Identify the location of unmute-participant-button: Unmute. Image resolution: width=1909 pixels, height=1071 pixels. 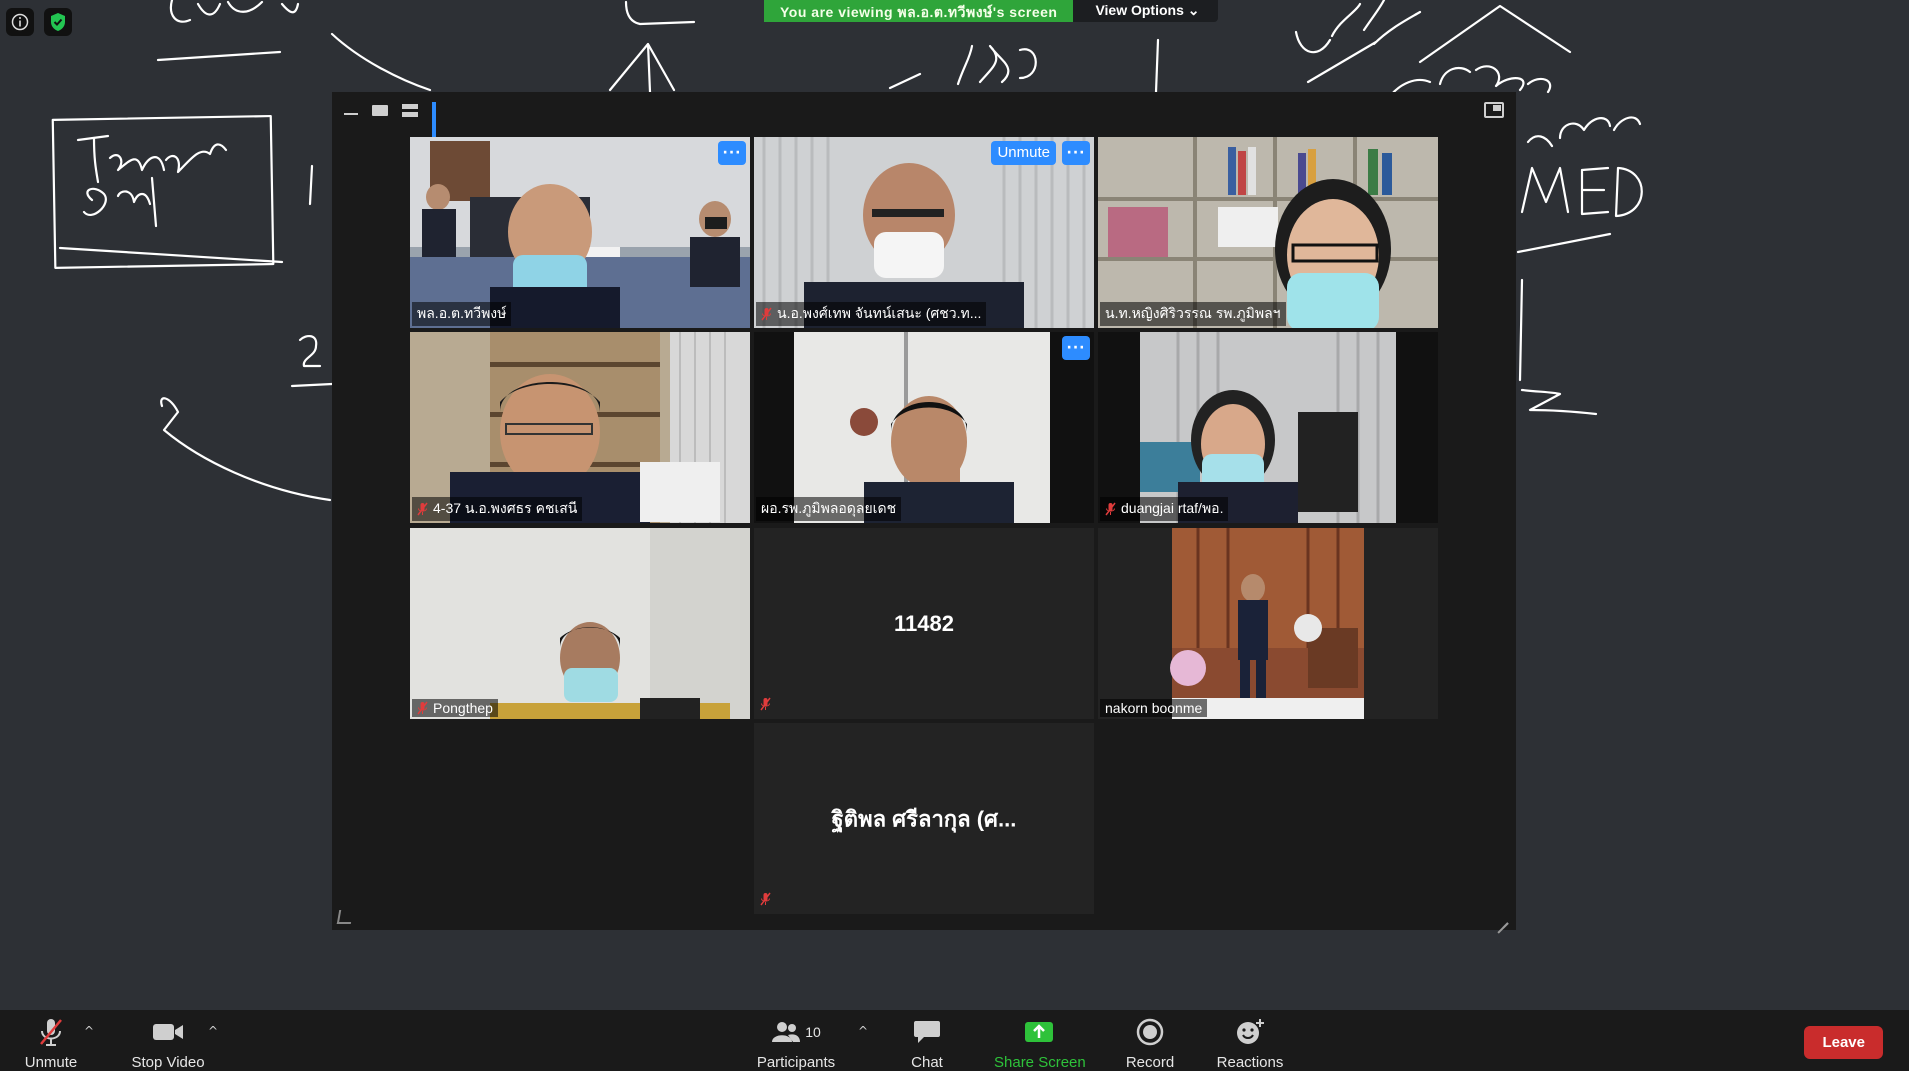
(1023, 153).